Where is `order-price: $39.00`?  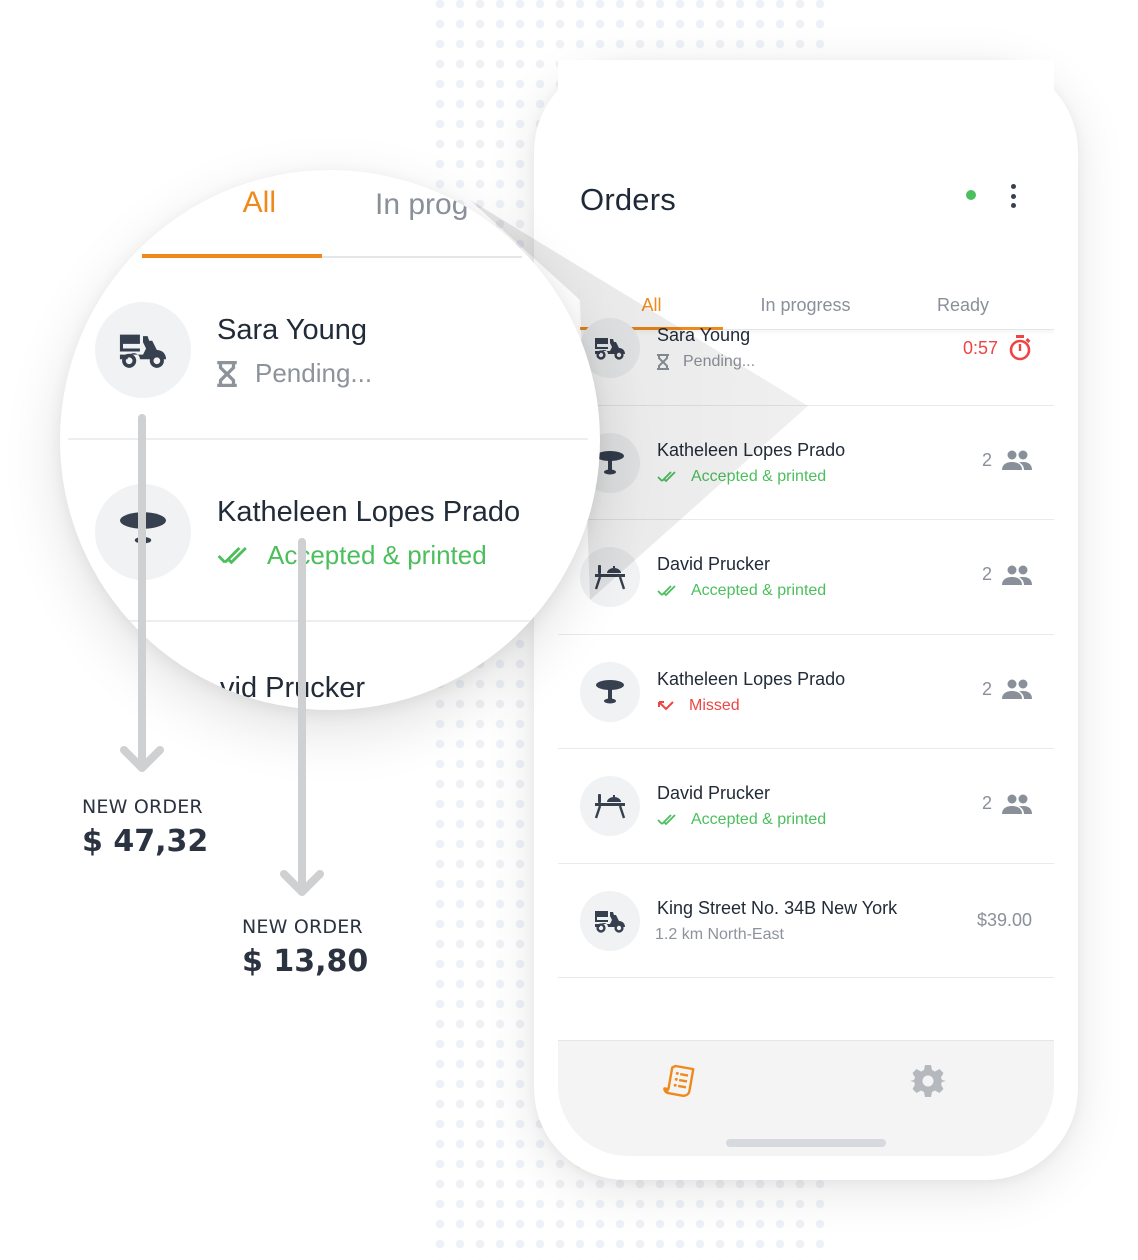
order-price: $39.00 is located at coordinates (1004, 920).